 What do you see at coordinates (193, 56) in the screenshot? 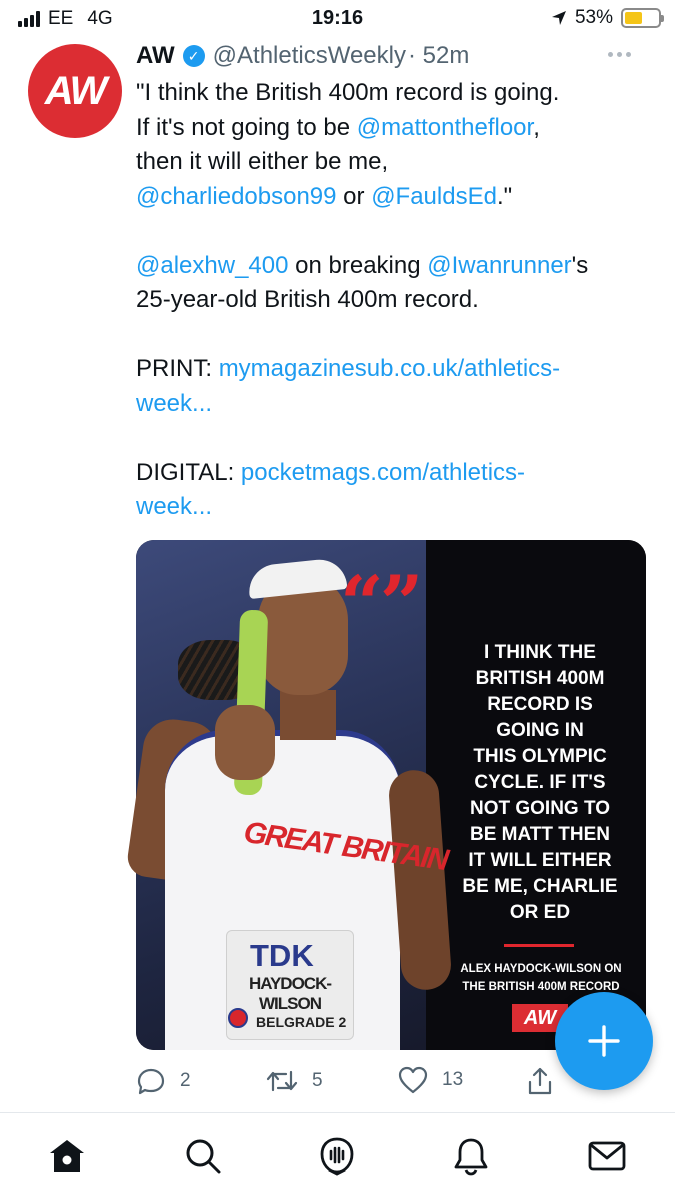
I see `verified-badge-icon: ✓` at bounding box center [193, 56].